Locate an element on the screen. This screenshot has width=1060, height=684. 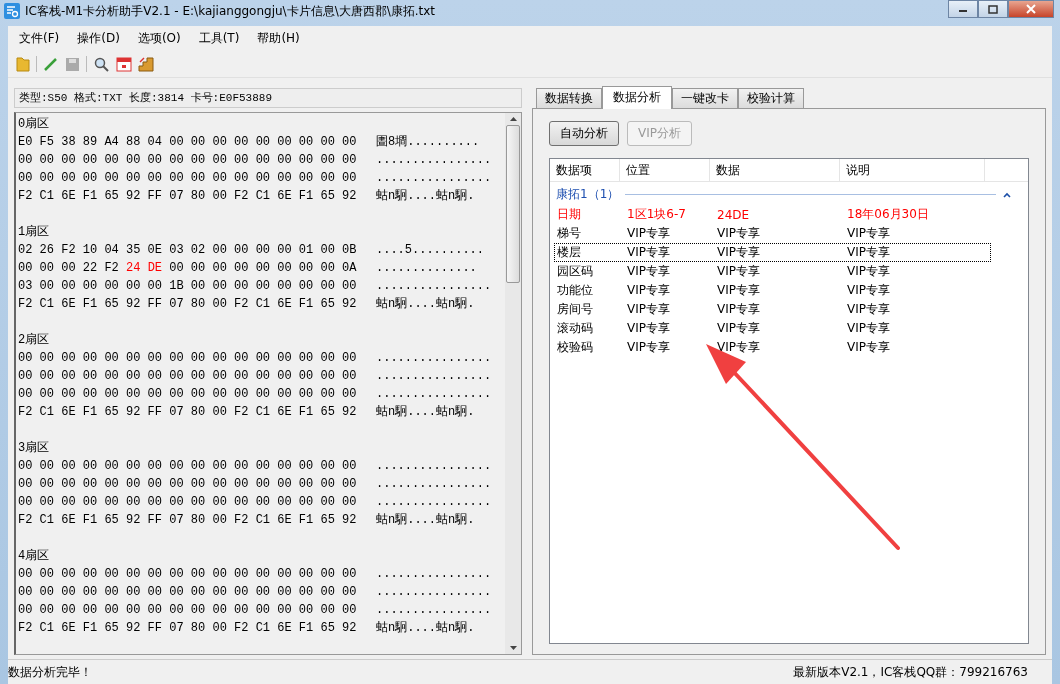
maximize-icon is located at coordinates (993, 9).